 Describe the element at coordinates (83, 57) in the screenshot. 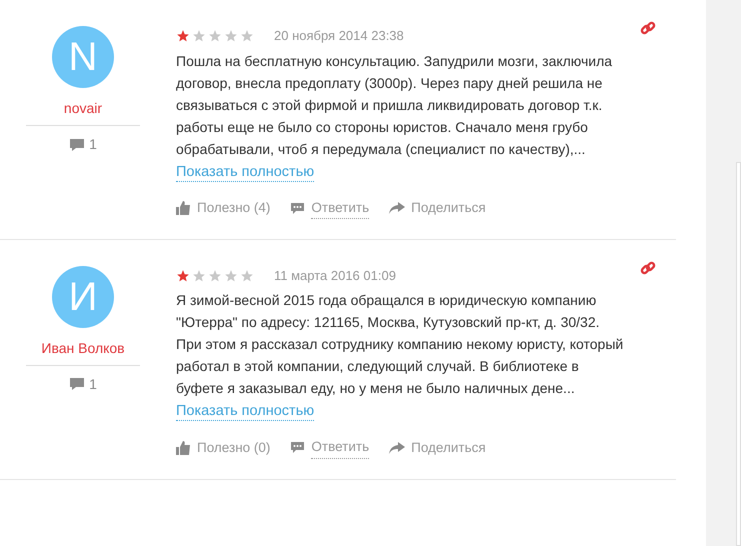

I see `avatar: N` at that location.